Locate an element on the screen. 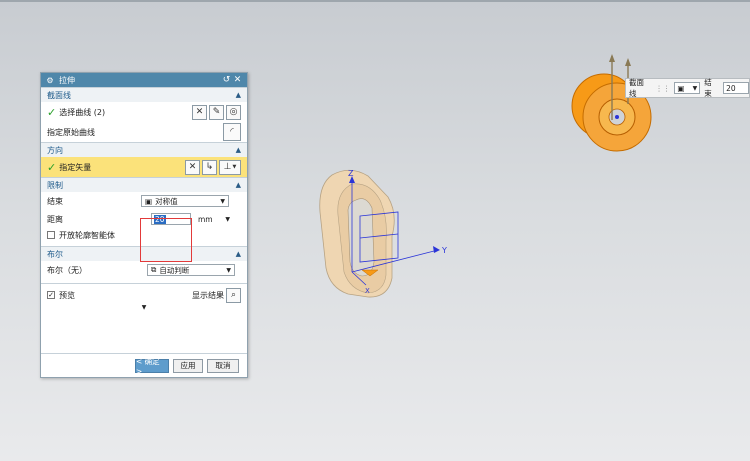 The width and height of the screenshot is (750, 461). end-row: 结束 ▣ 对称值 ▼ is located at coordinates (144, 201).